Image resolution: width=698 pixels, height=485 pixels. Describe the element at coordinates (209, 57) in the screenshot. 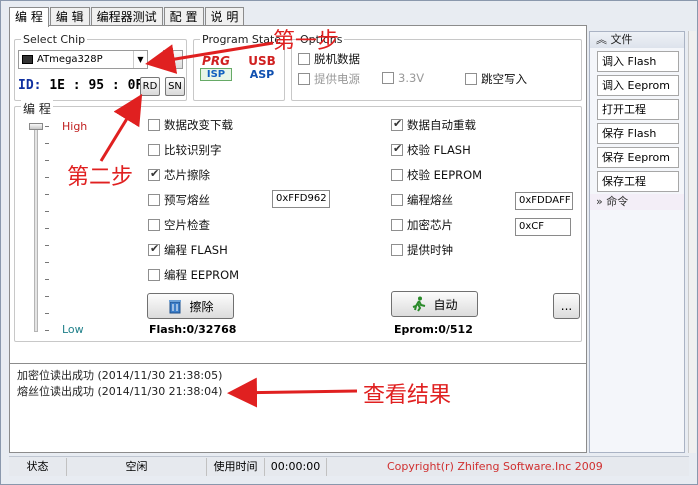

I see `arrow-step1` at that location.